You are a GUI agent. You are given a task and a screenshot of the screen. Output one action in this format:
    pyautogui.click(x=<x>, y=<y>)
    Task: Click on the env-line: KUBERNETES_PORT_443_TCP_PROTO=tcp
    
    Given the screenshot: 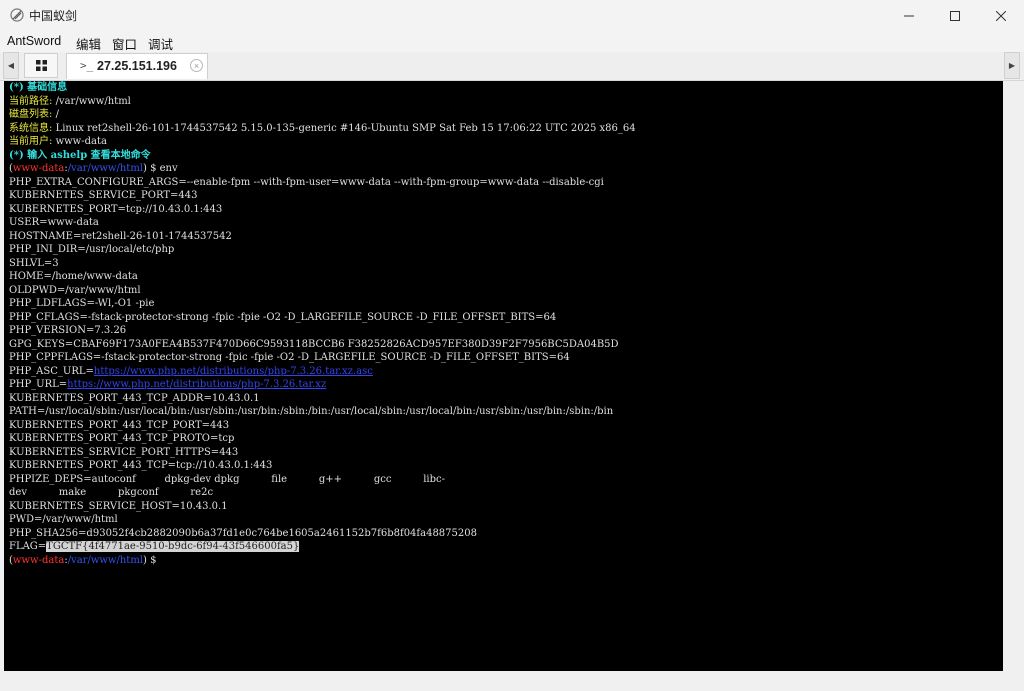 What is the action you would take?
    pyautogui.click(x=122, y=438)
    